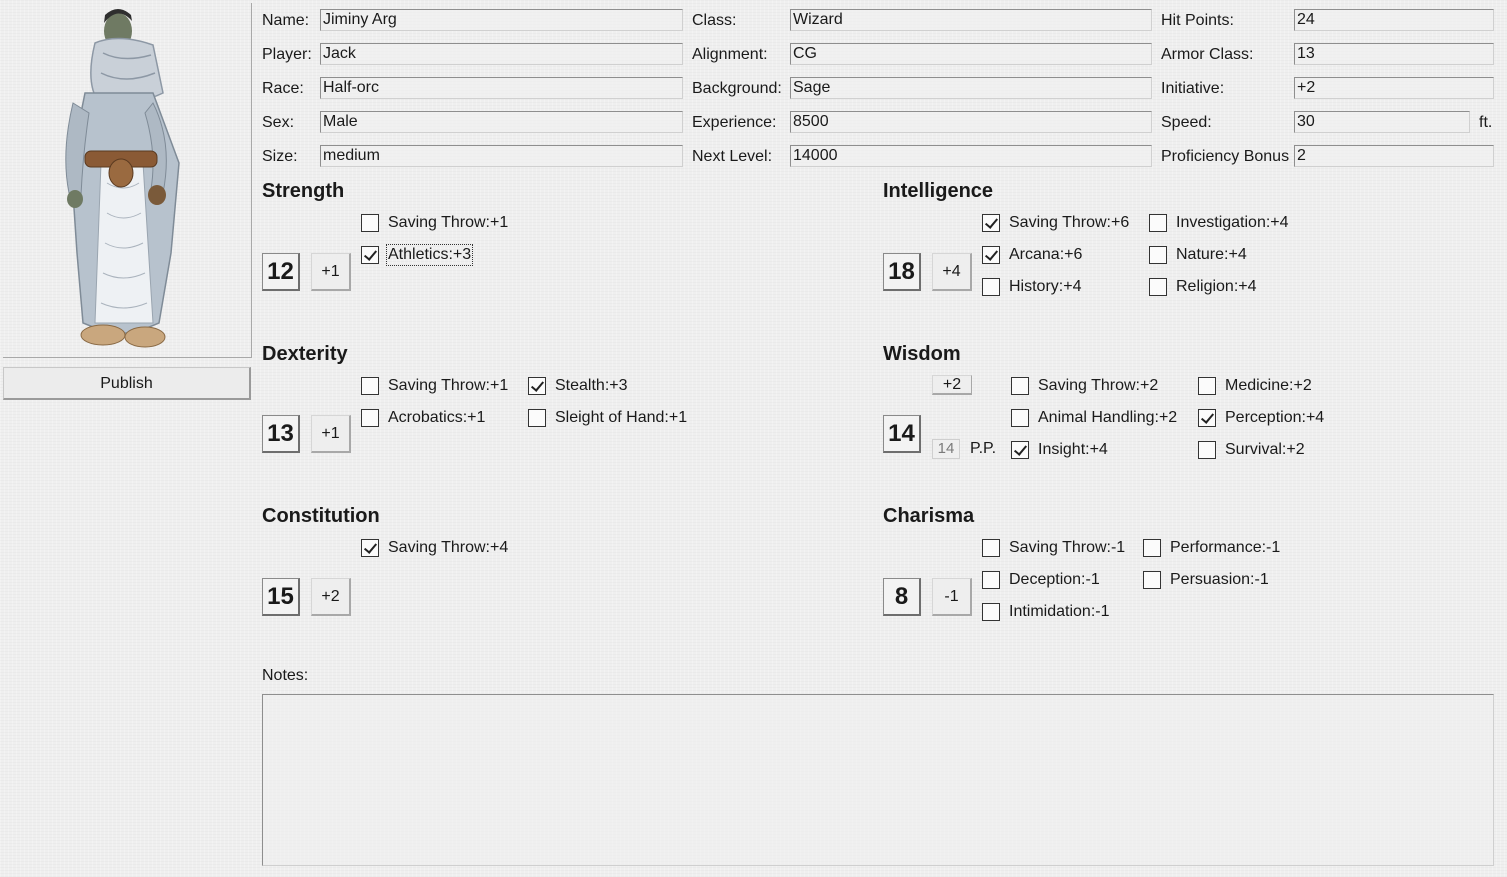 The height and width of the screenshot is (877, 1507). Describe the element at coordinates (448, 222) in the screenshot. I see `checkbox-label: Saving Throw:+1` at that location.